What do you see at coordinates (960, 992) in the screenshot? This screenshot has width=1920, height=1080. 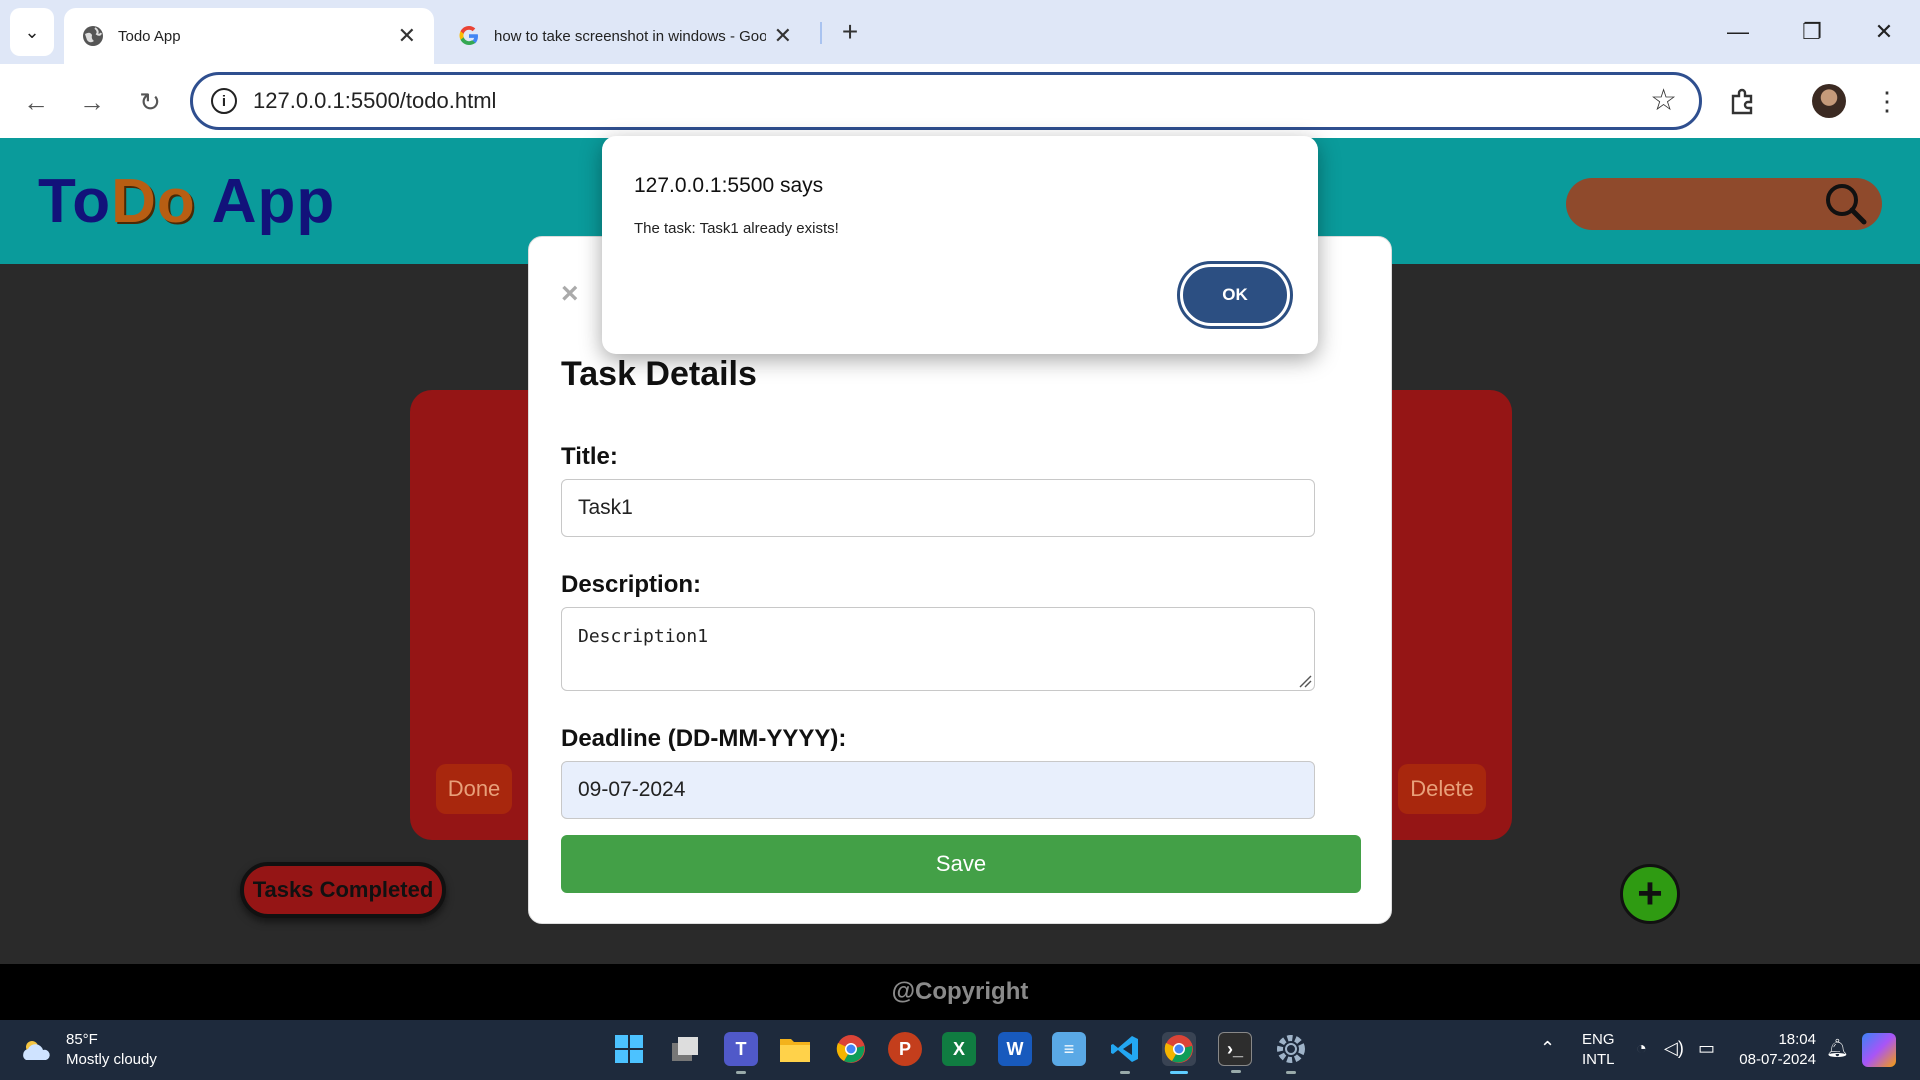 I see `app-footer: @Copyright` at bounding box center [960, 992].